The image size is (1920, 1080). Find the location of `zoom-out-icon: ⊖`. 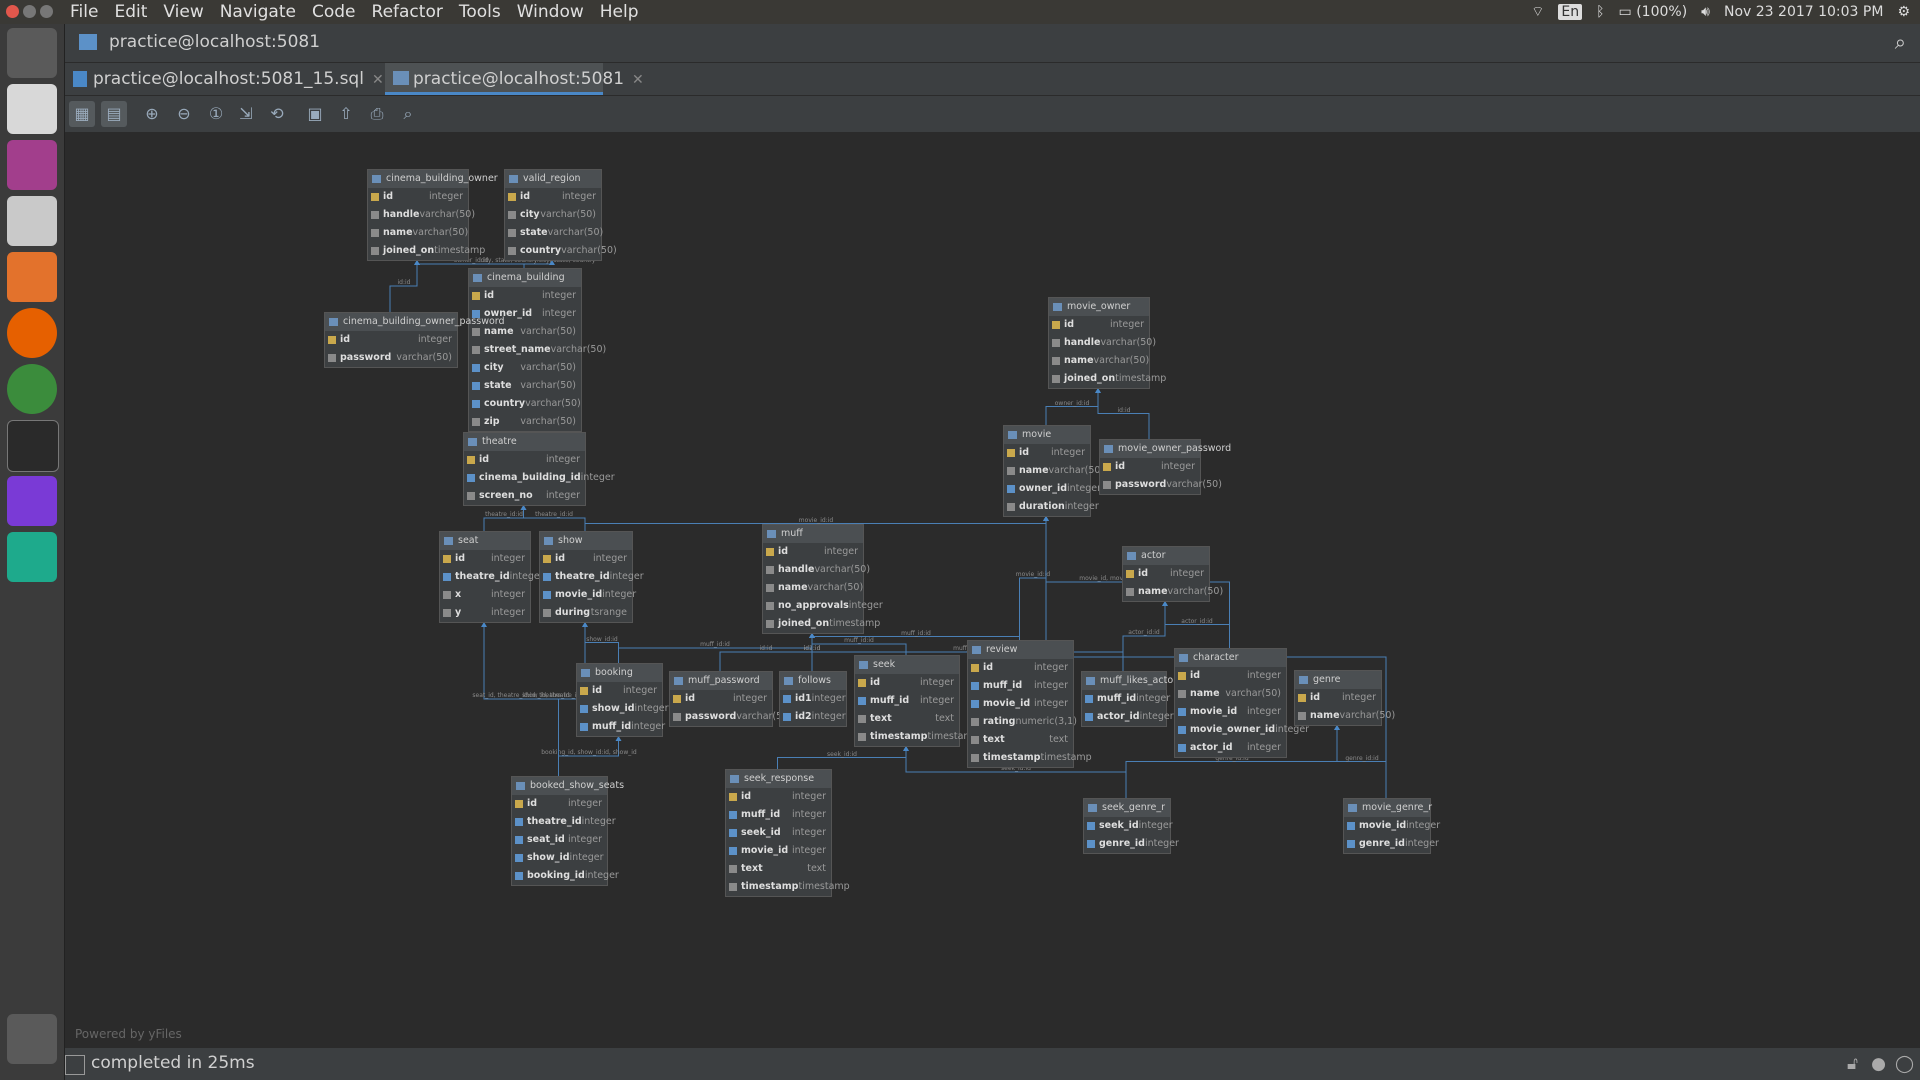

zoom-out-icon: ⊖ is located at coordinates (184, 114).